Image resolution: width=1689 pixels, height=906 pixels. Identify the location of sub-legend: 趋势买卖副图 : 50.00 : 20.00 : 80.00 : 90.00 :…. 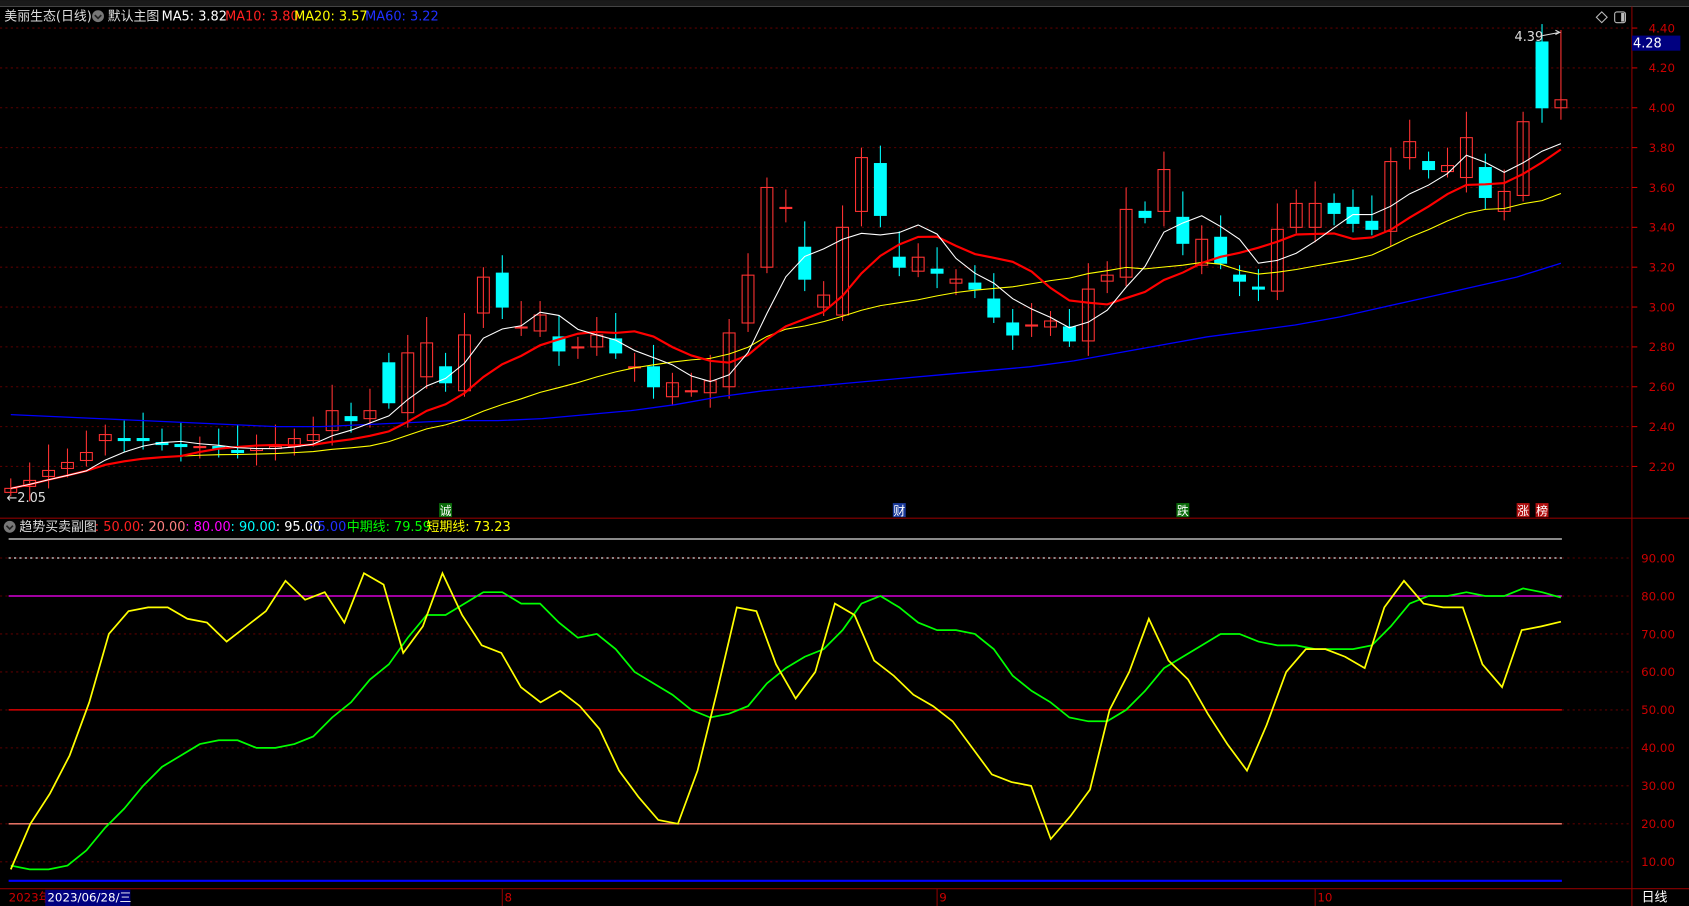
(257, 527).